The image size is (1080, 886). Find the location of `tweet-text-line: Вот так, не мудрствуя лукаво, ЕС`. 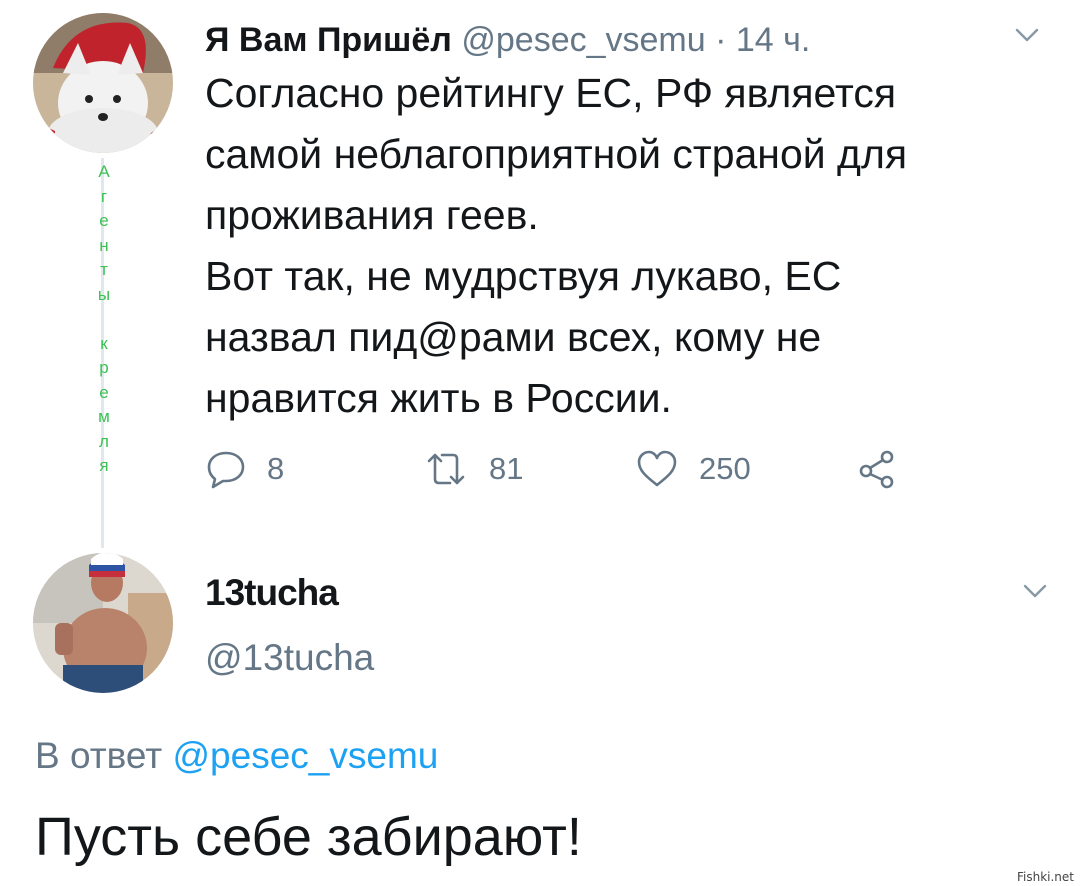

tweet-text-line: Вот так, не мудрствуя лукаво, ЕС is located at coordinates (523, 276).